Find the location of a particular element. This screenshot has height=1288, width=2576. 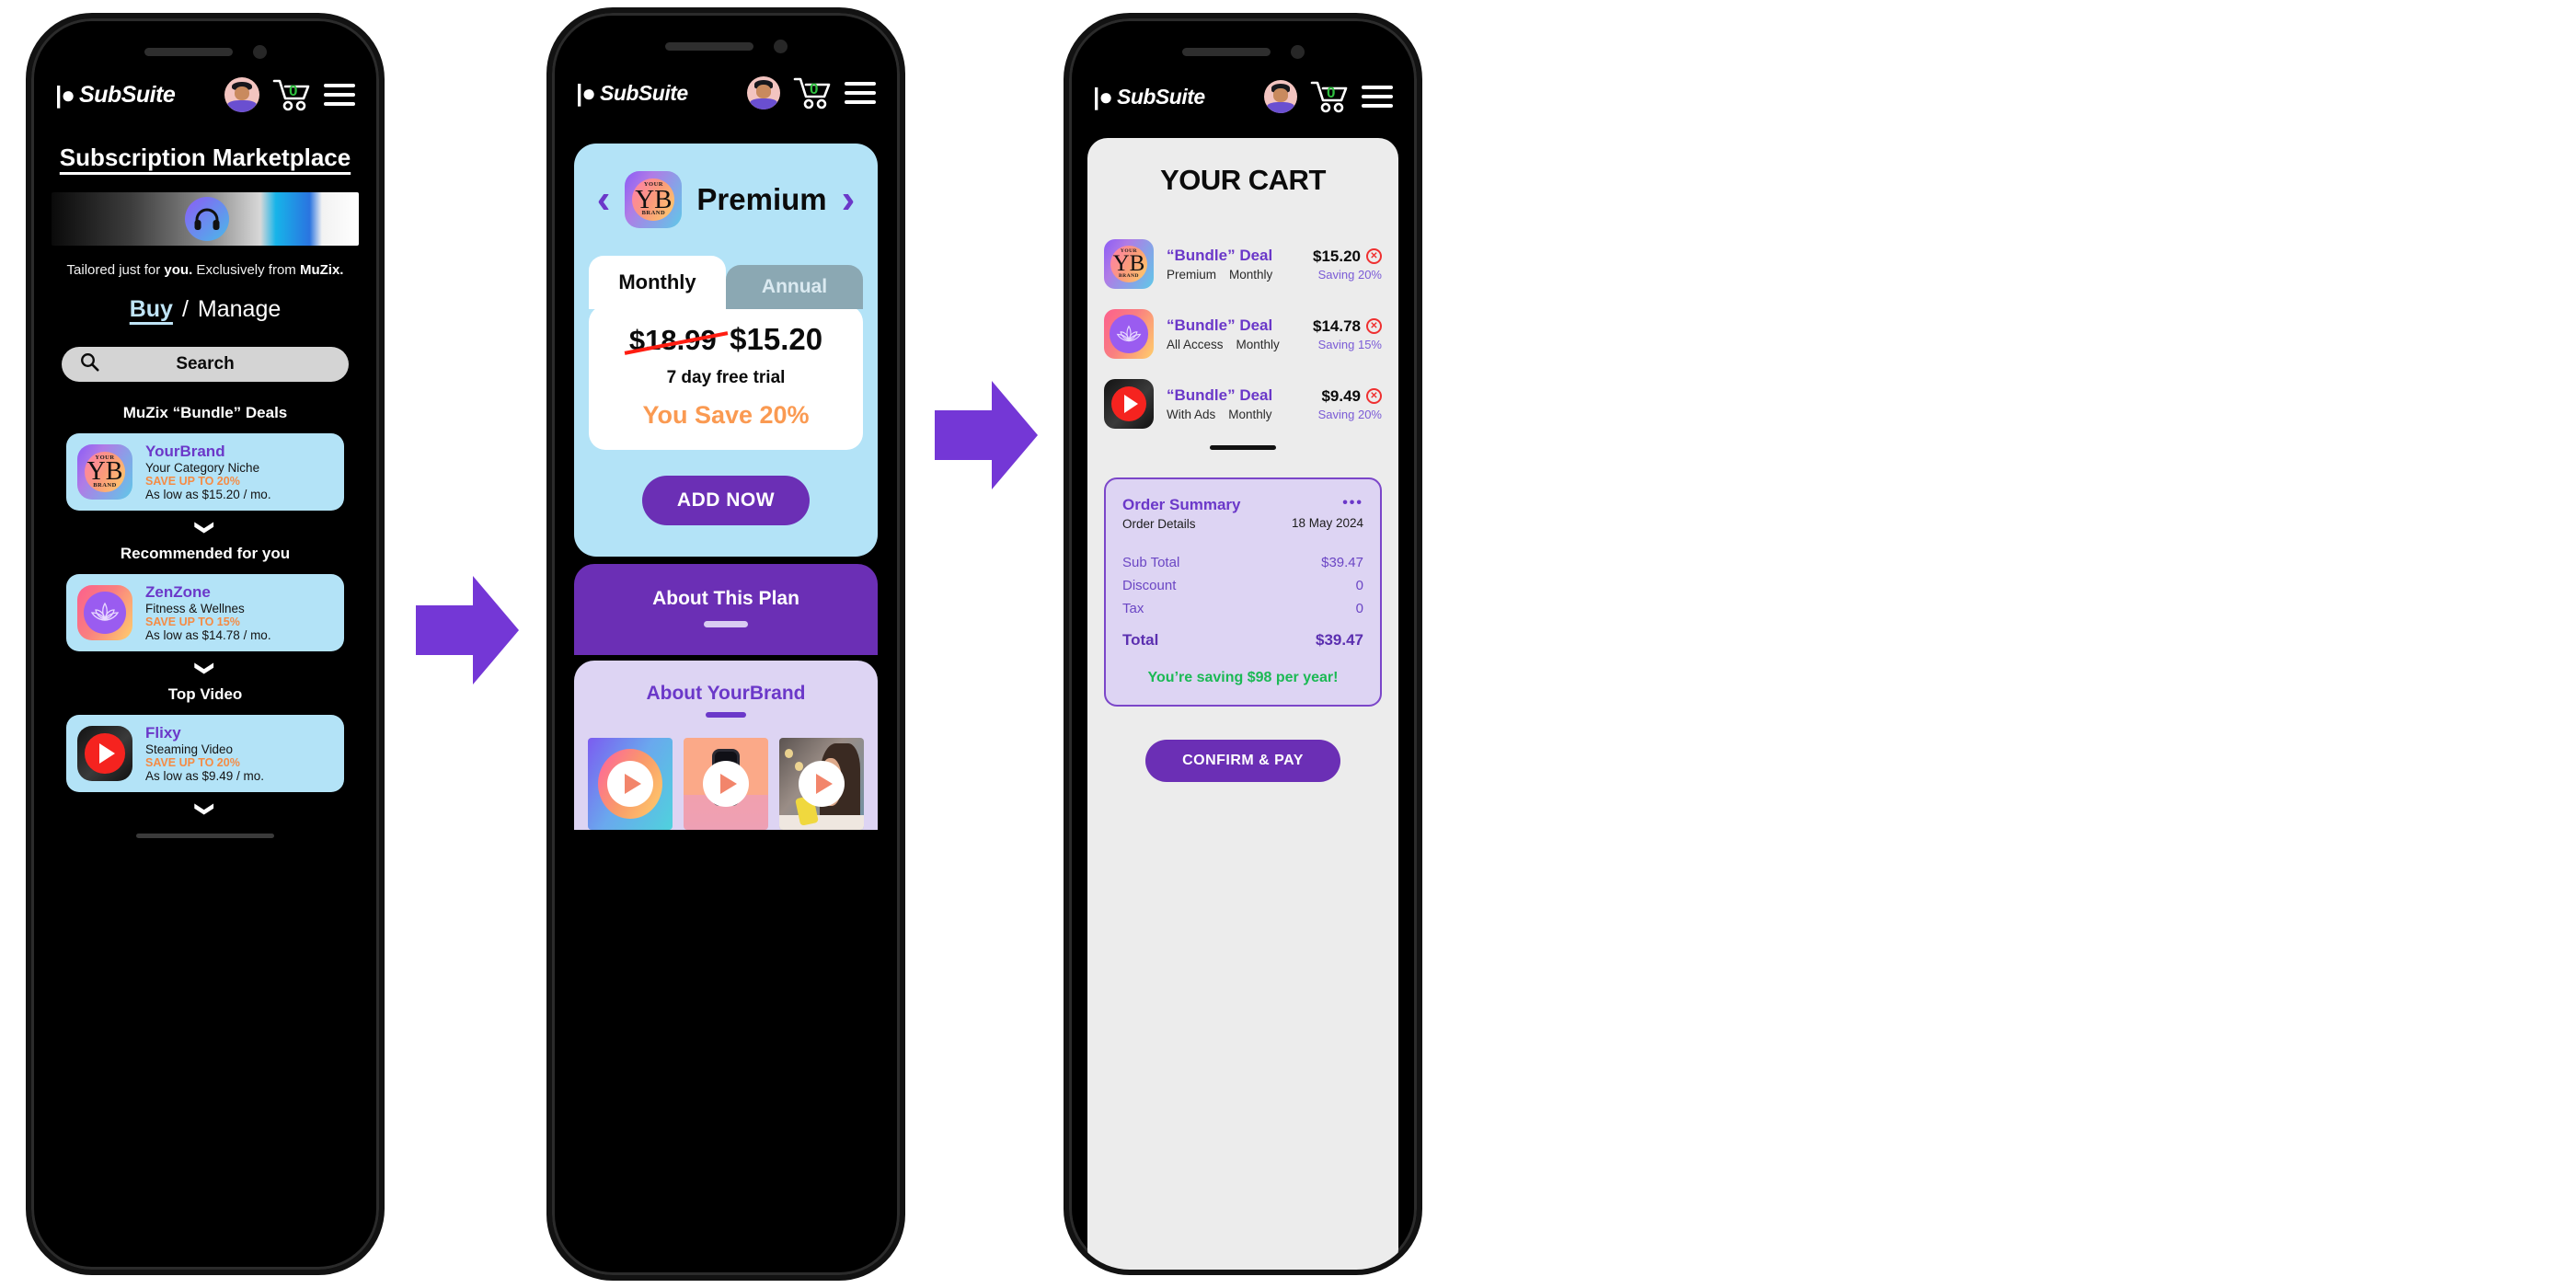

order-summary-title: Order Summary is located at coordinates (1181, 504).